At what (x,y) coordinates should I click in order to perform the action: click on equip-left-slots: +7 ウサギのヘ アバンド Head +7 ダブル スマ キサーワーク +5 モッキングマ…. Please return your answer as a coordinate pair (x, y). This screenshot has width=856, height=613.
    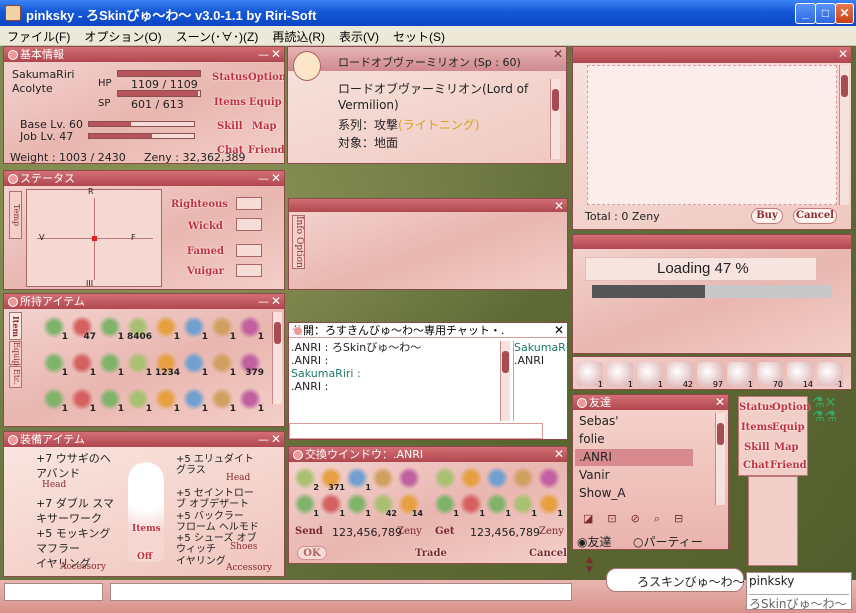
    Looking at the image, I should click on (71, 513).